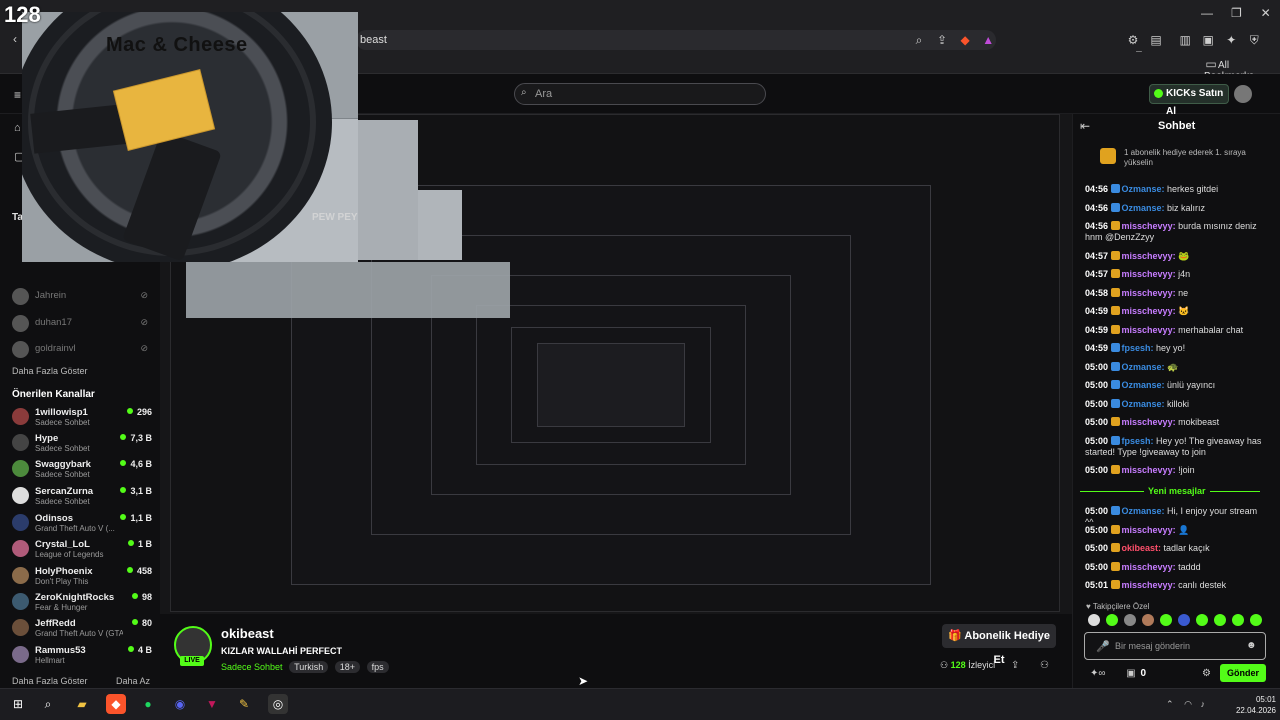 The image size is (1280, 720). What do you see at coordinates (377, 667) in the screenshot?
I see `tag-fps: fps` at bounding box center [377, 667].